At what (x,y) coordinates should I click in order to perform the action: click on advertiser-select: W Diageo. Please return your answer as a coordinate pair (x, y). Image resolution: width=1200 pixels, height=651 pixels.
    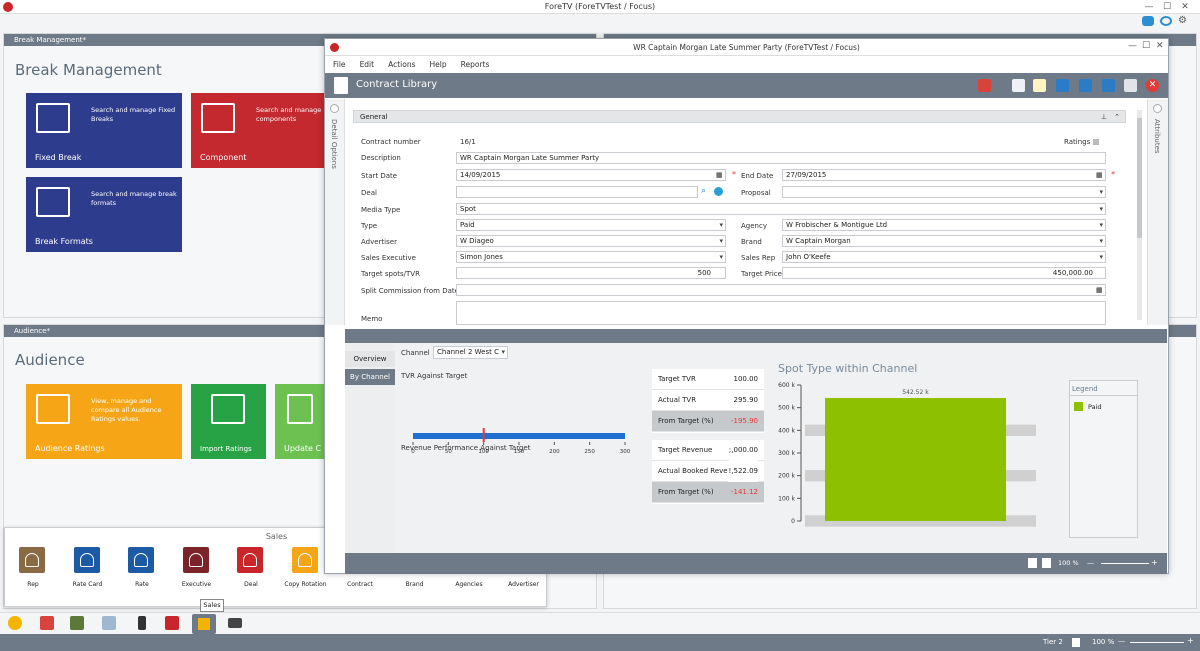
    Looking at the image, I should click on (591, 241).